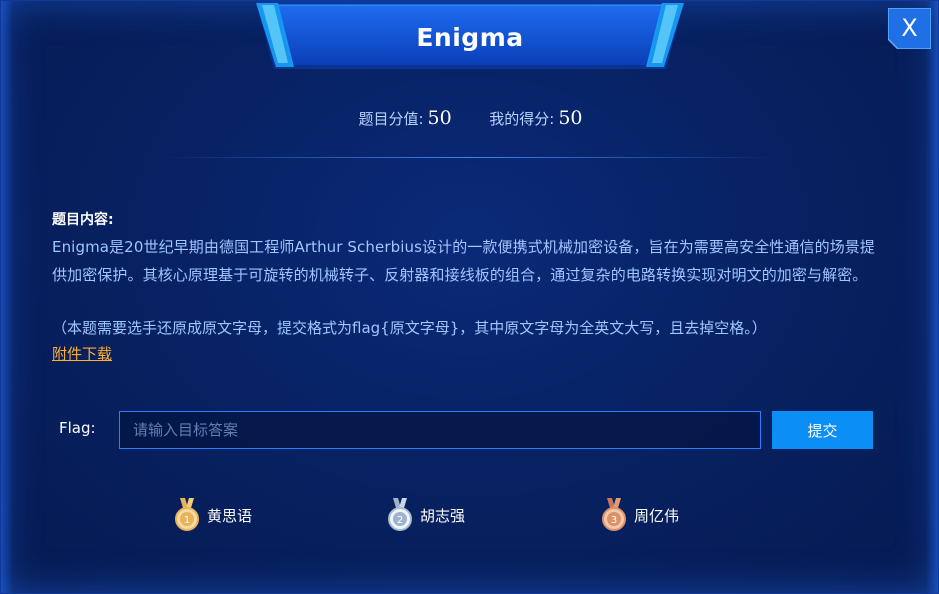  I want to click on winner-name: 黄思语, so click(230, 515).